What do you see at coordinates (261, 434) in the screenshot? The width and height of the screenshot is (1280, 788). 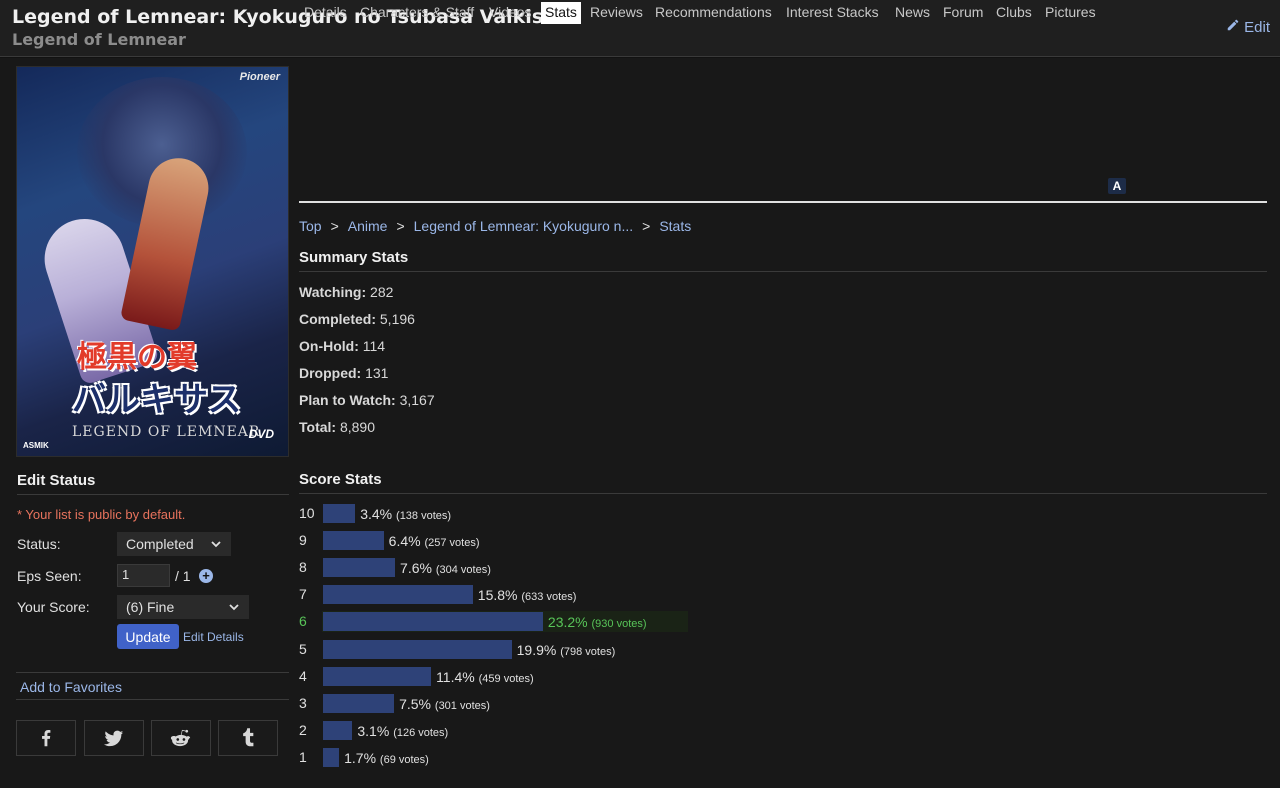 I see `dvd-logo: DVD` at bounding box center [261, 434].